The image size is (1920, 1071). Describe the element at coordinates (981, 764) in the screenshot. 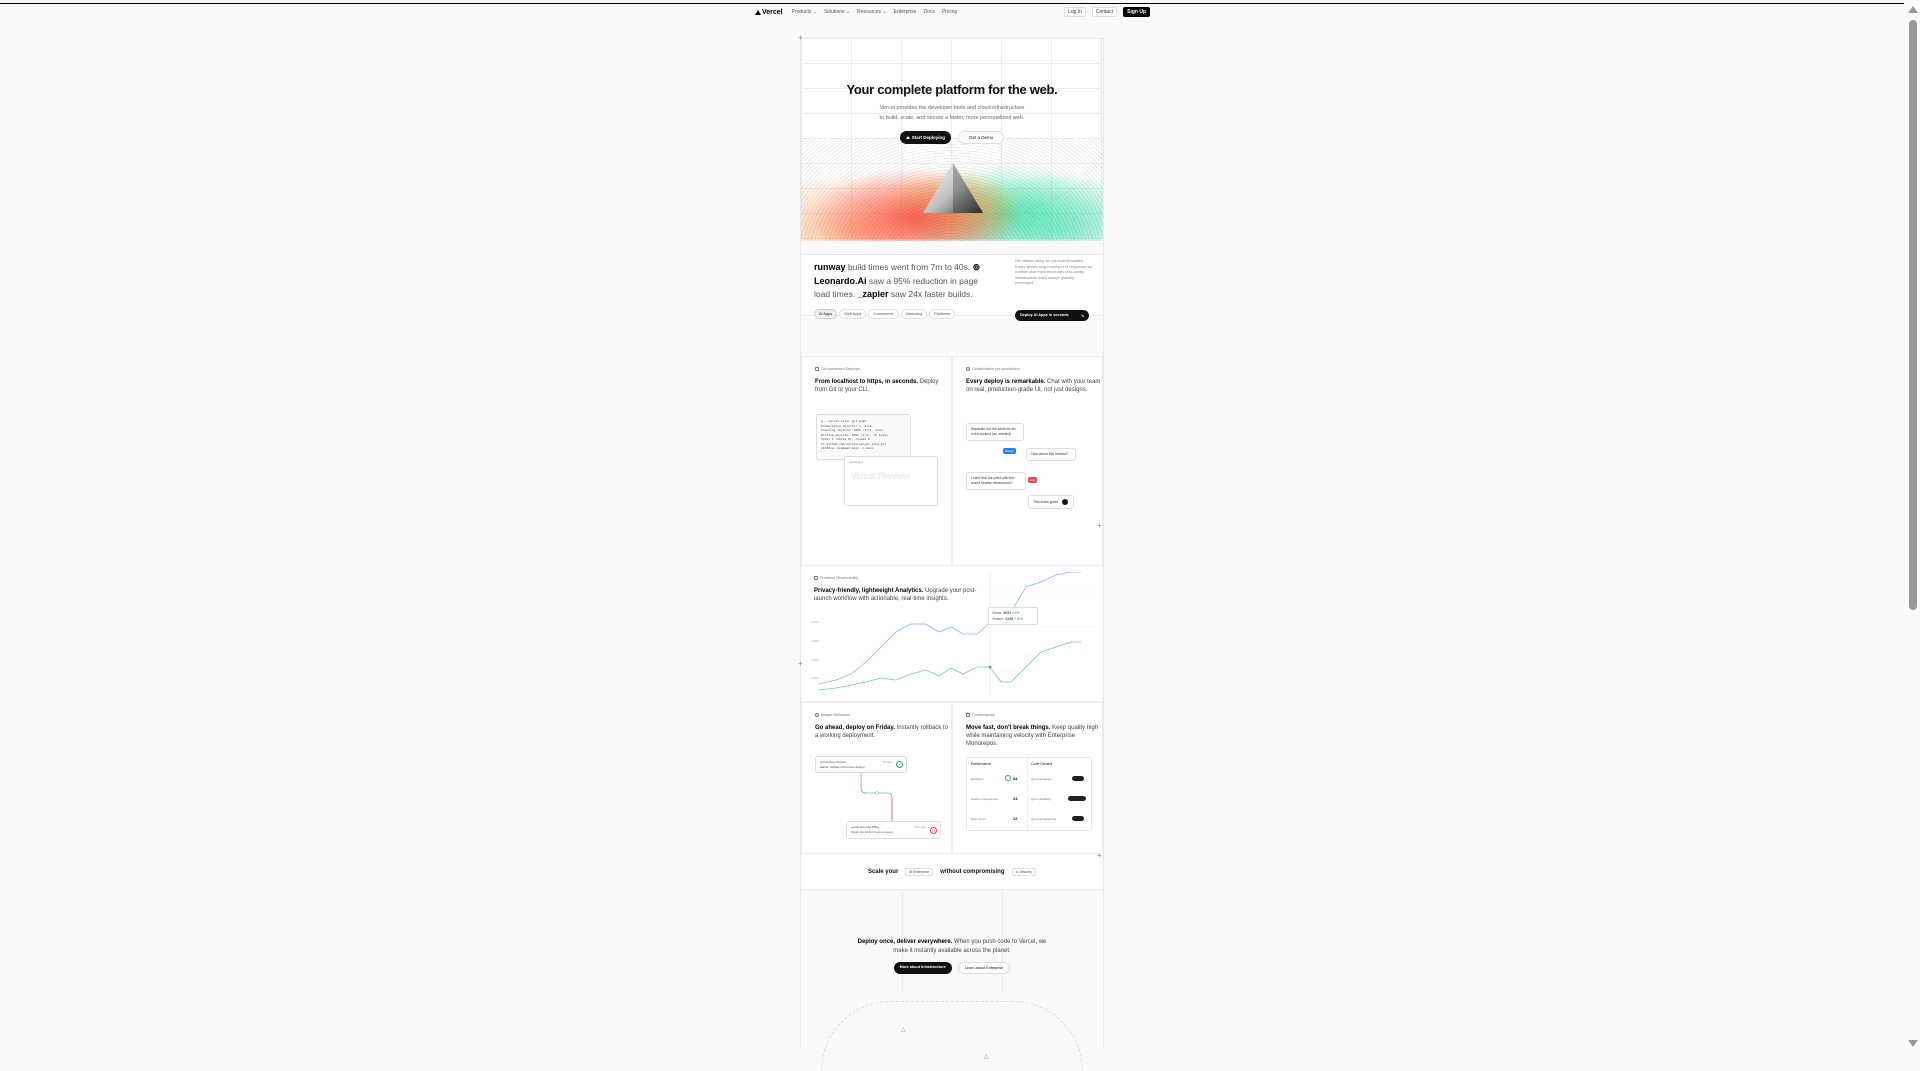

I see `column-header: Performance` at that location.